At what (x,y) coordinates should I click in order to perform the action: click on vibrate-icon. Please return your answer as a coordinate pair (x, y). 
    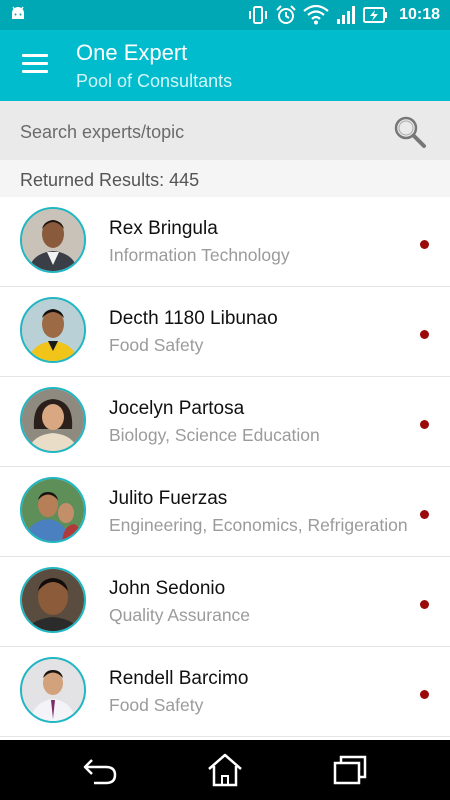
    Looking at the image, I should click on (258, 15).